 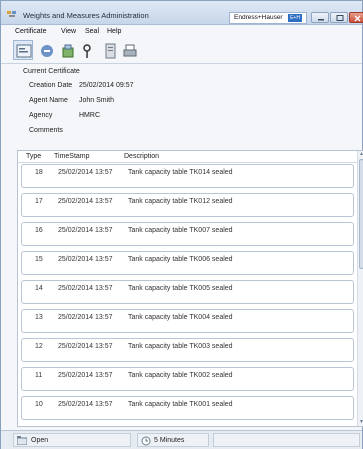 What do you see at coordinates (31, 31) in the screenshot?
I see `menu-certificate: Certificate` at bounding box center [31, 31].